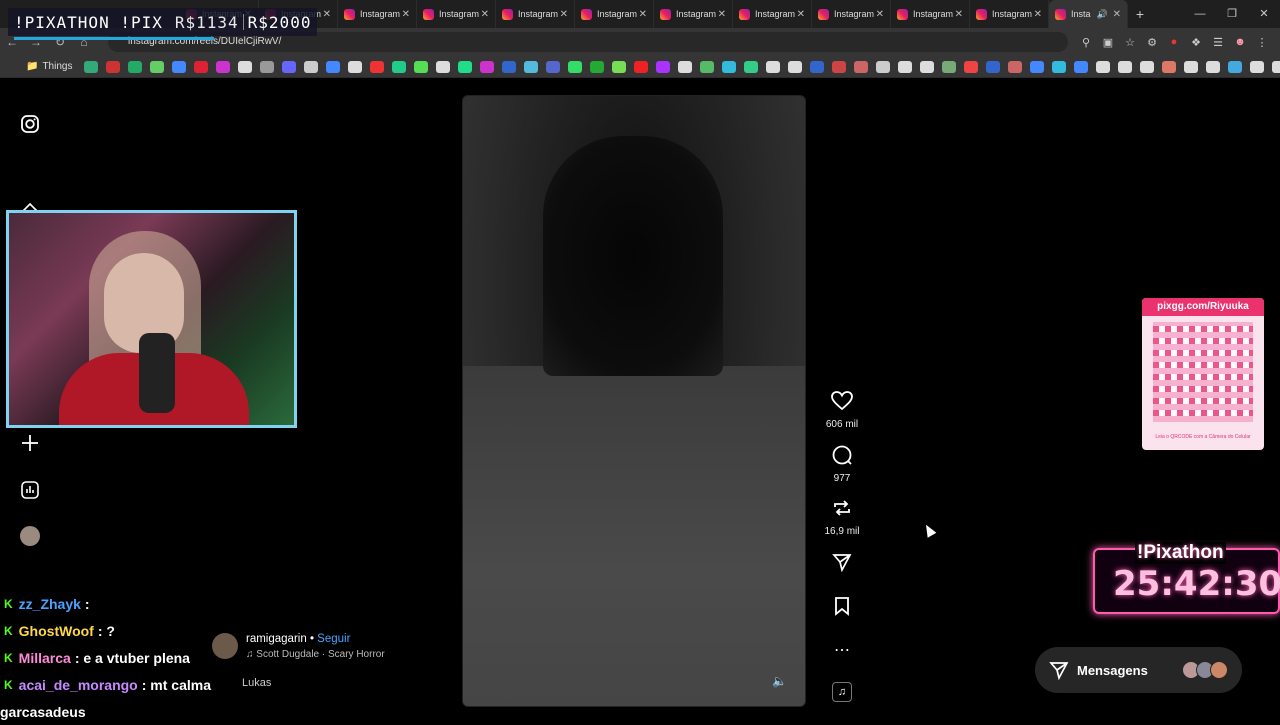 This screenshot has height=725, width=1280. I want to click on repost-button: 16,9 mil, so click(842, 517).